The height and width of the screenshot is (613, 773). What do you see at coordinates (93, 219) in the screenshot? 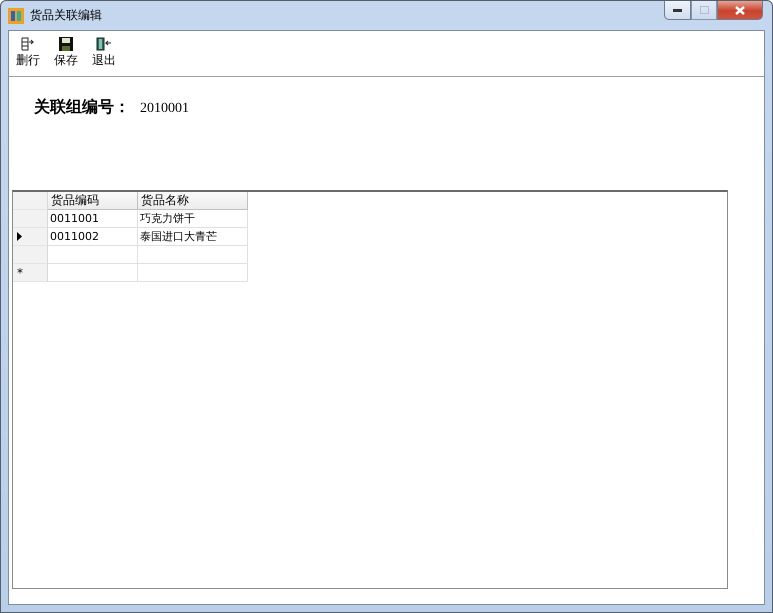
I see `table-cell: 0011001` at bounding box center [93, 219].